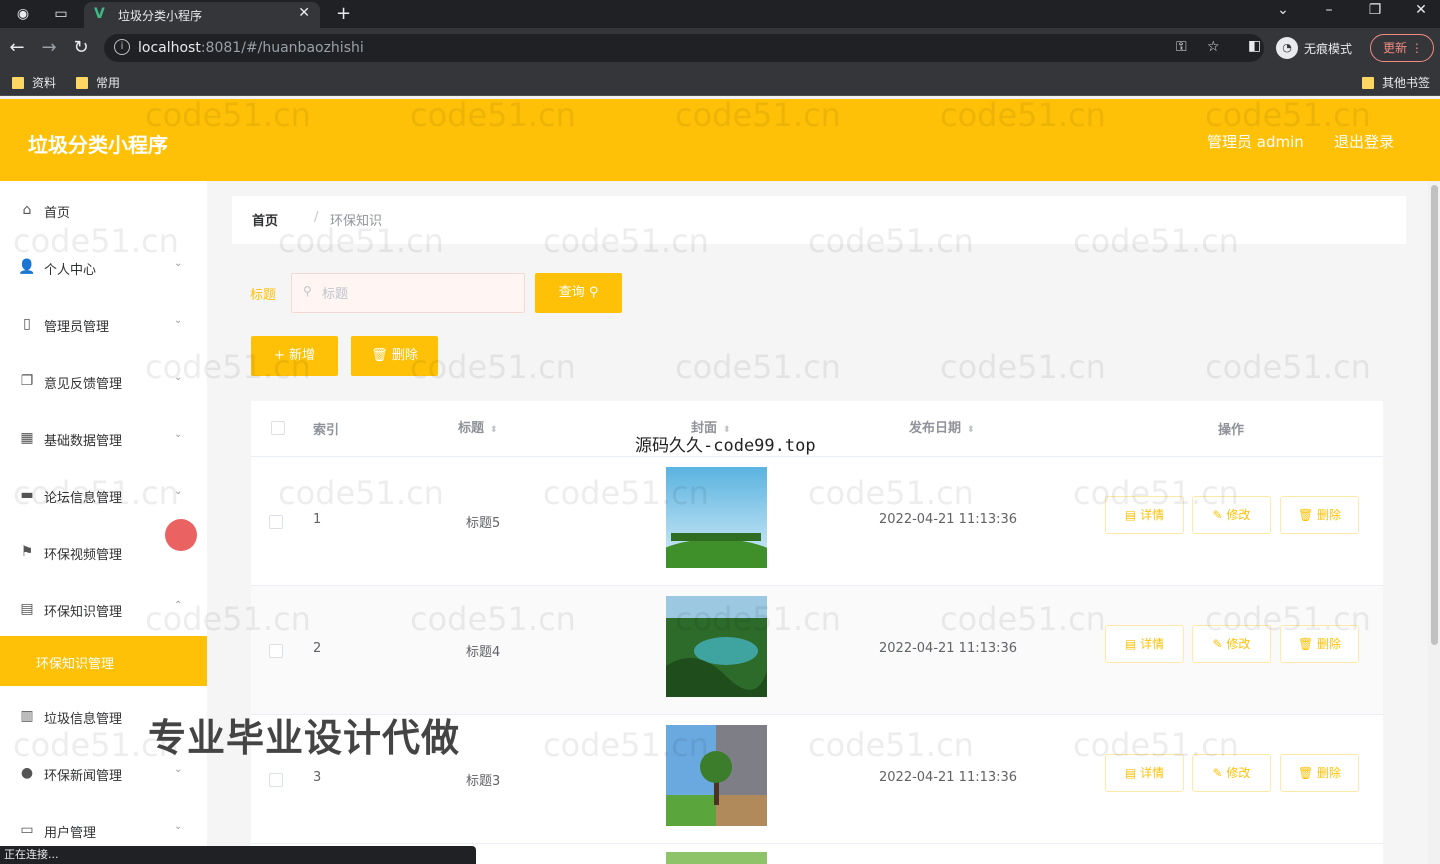 The width and height of the screenshot is (1440, 864). I want to click on forward-icon: →, so click(49, 48).